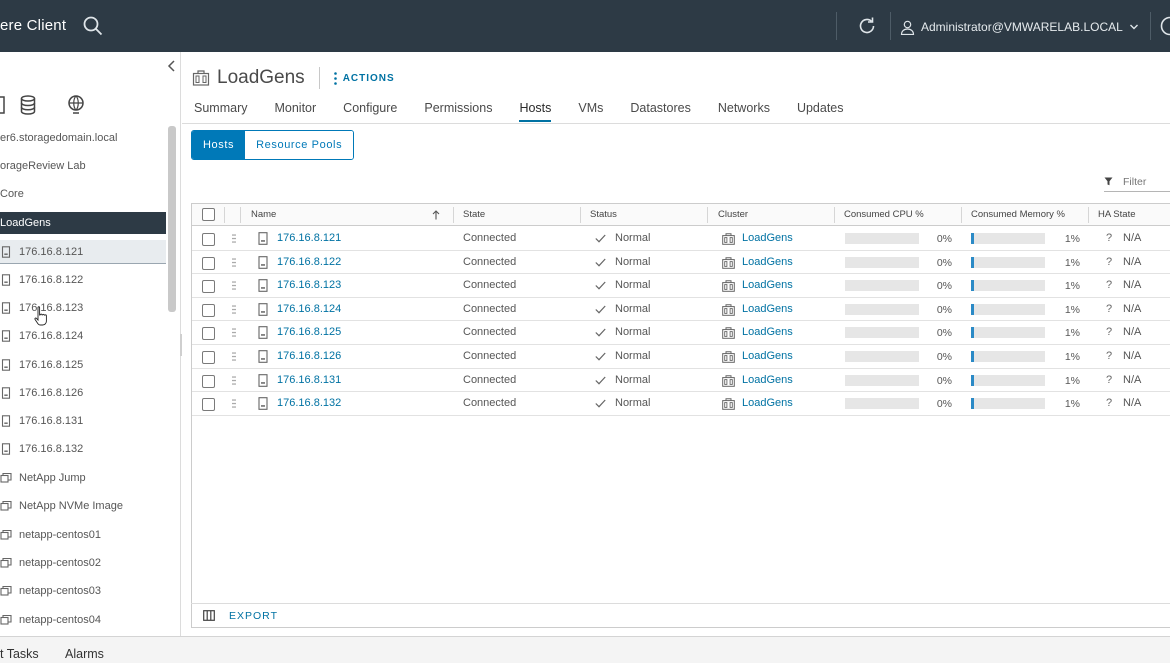 This screenshot has width=1170, height=663. I want to click on navigator-scrollbar, so click(172, 219).